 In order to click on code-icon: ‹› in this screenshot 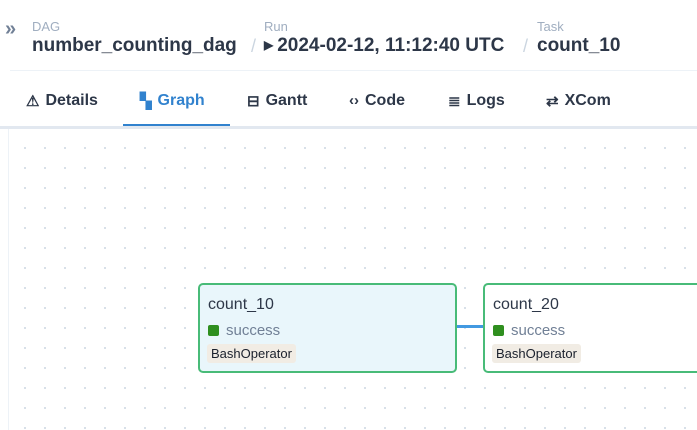, I will do `click(354, 100)`.